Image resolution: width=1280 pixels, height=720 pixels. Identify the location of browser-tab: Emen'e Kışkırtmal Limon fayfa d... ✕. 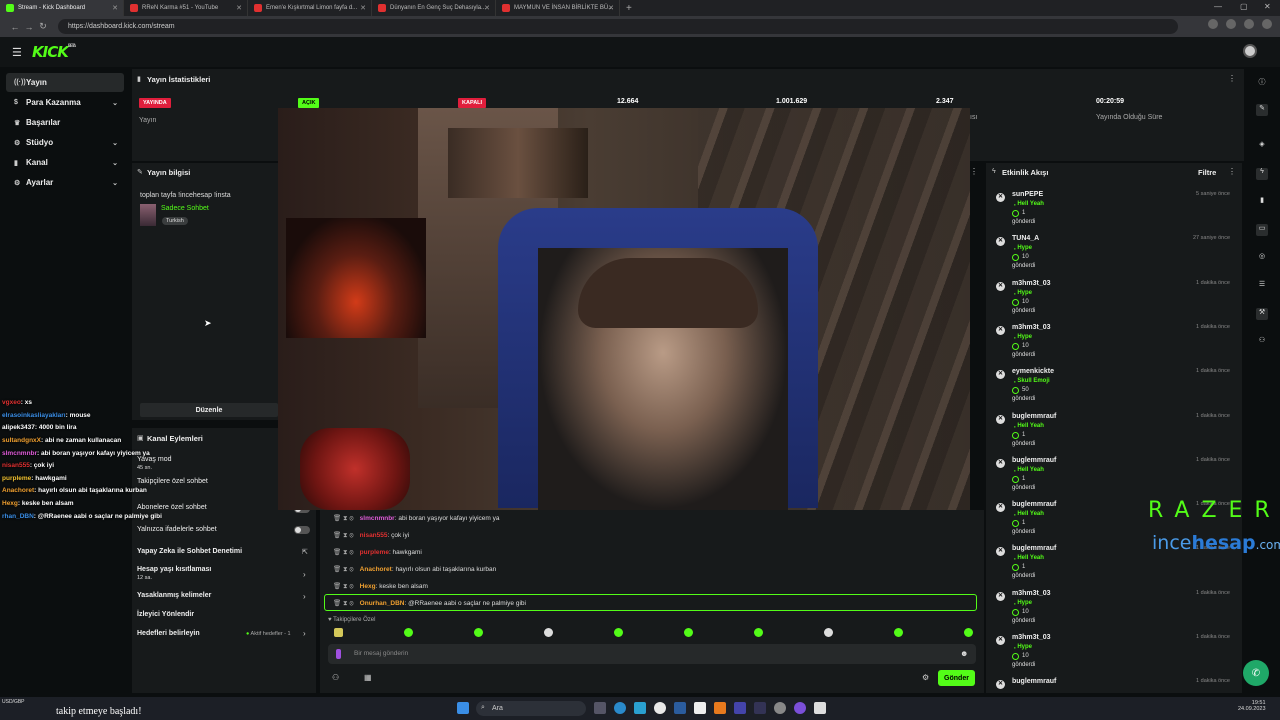
(310, 8).